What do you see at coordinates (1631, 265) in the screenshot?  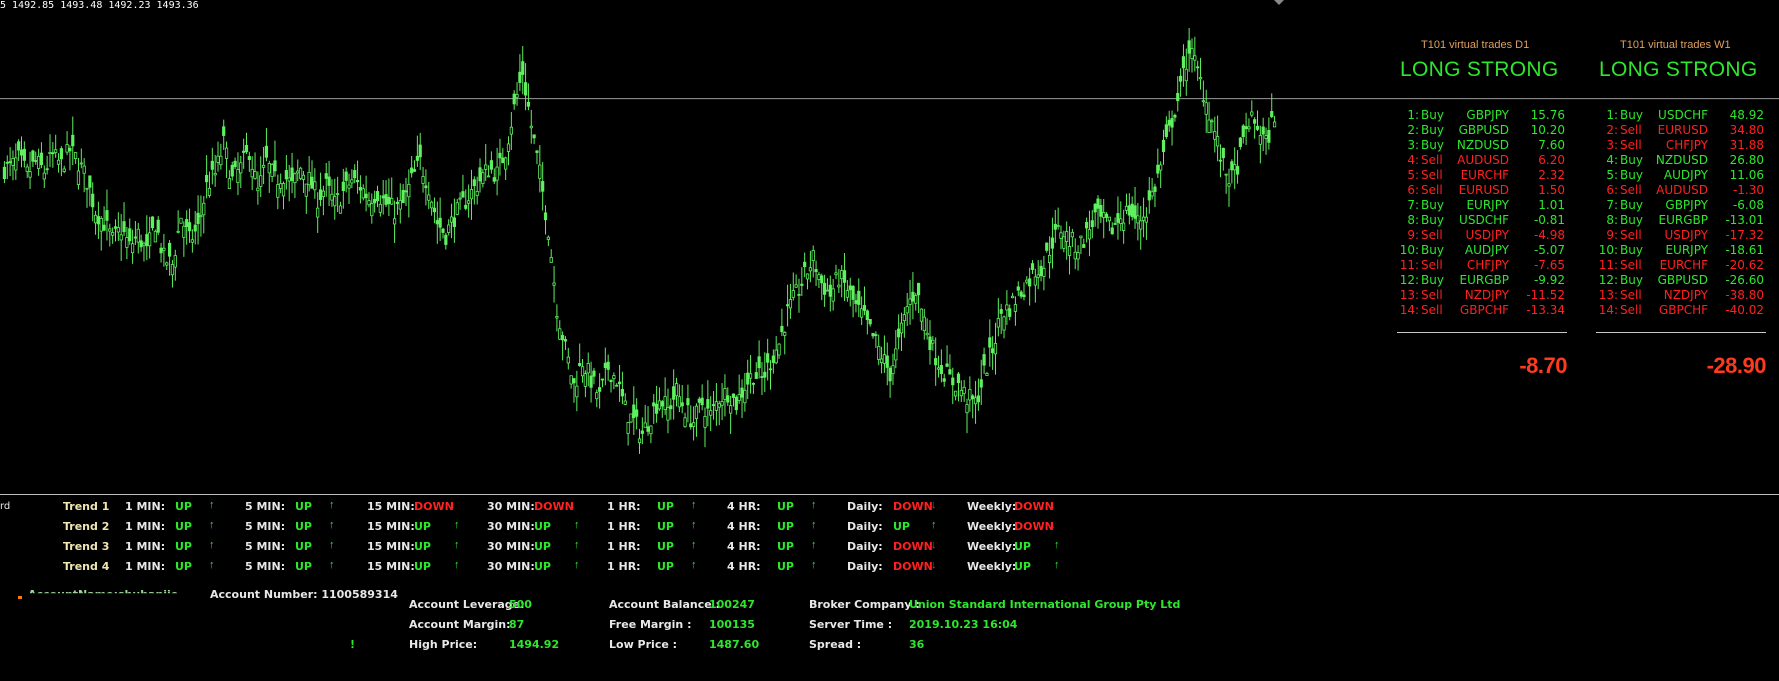 I see `trade-side: Sell` at bounding box center [1631, 265].